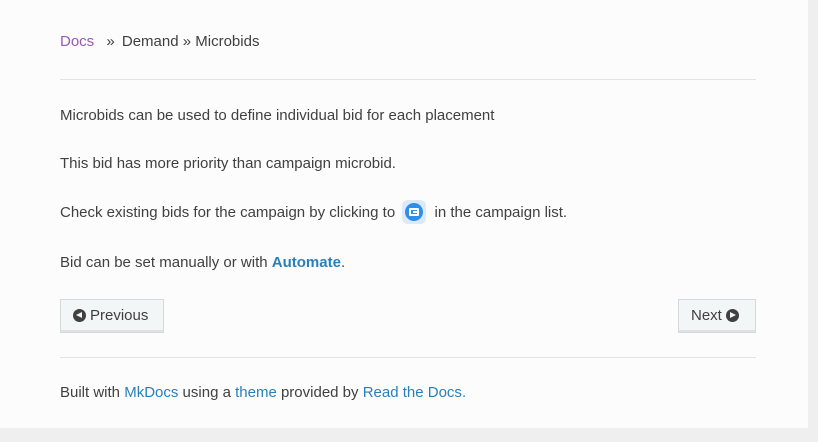 The width and height of the screenshot is (818, 442). What do you see at coordinates (79, 315) in the screenshot?
I see `arrow-circle-left-icon` at bounding box center [79, 315].